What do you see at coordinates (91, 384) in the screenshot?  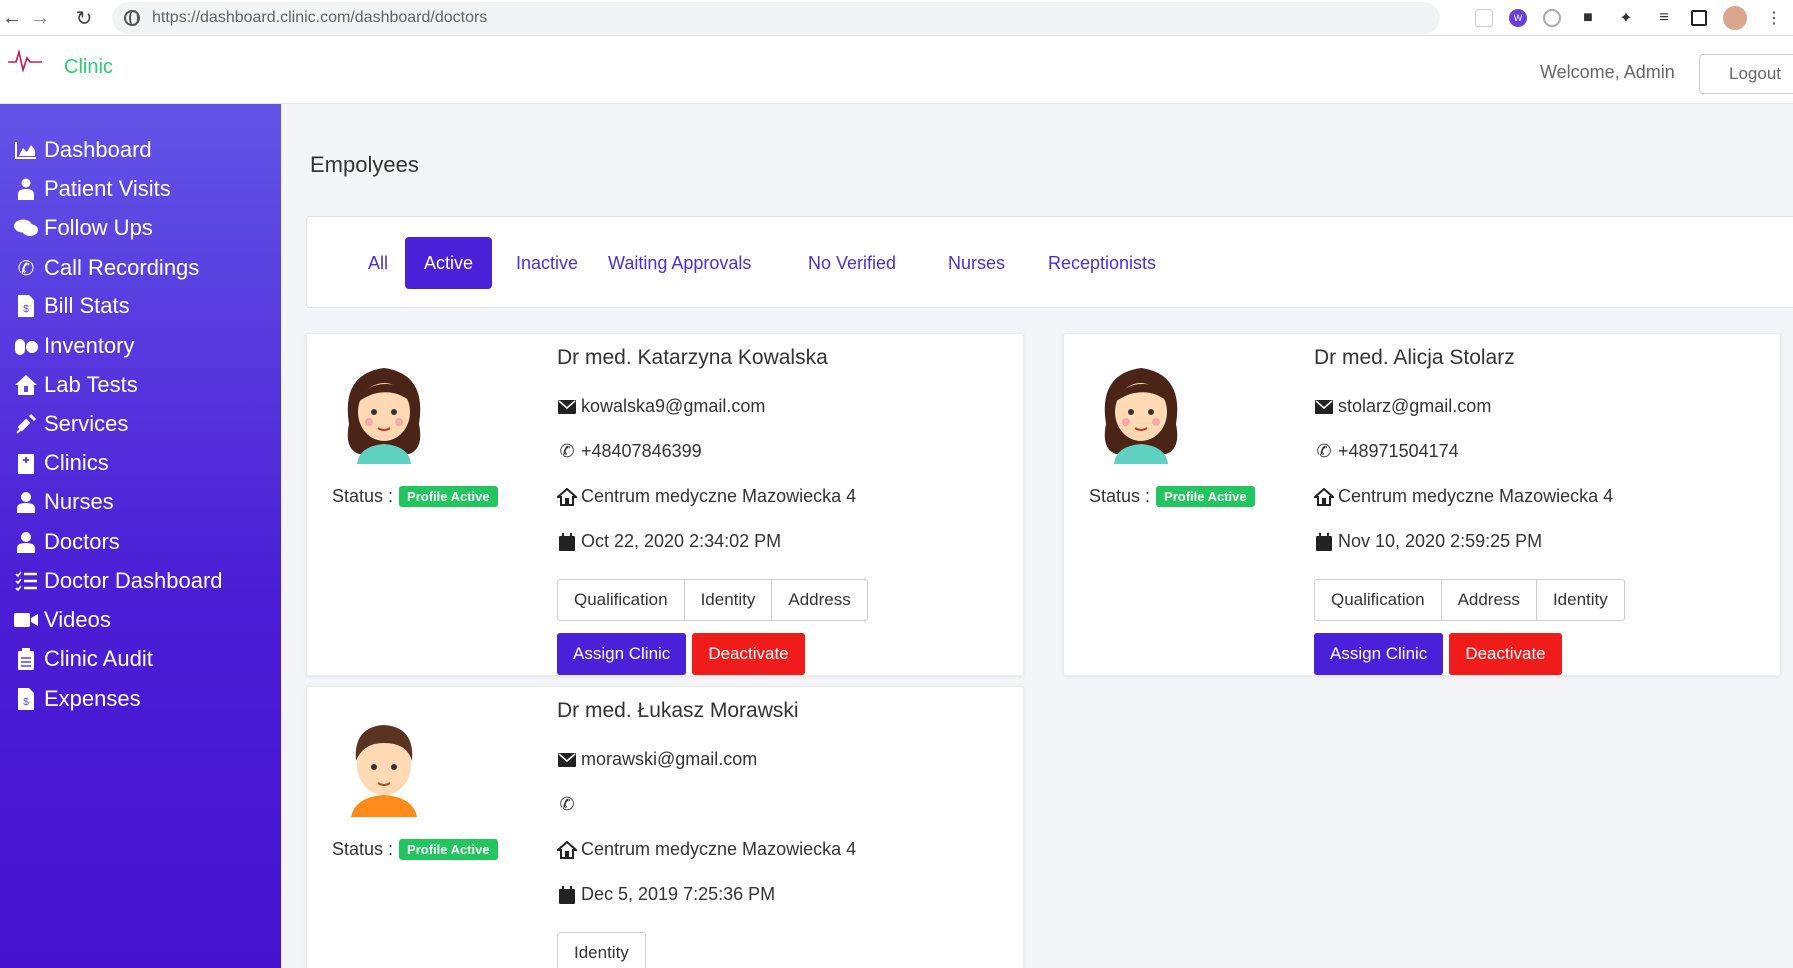 I see `sidebar-item-label: Lab Tests` at bounding box center [91, 384].